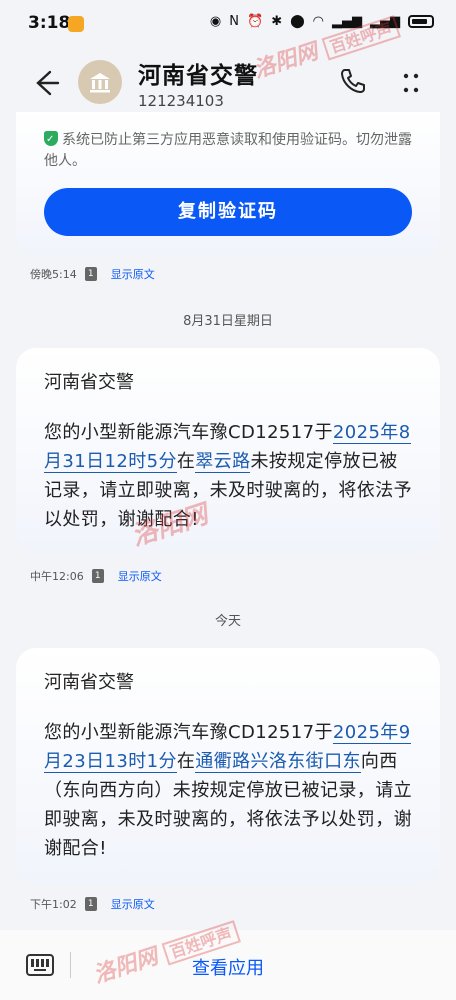 The width and height of the screenshot is (456, 1000). I want to click on location-link: 通衢路兴洛东街口东, so click(278, 762).